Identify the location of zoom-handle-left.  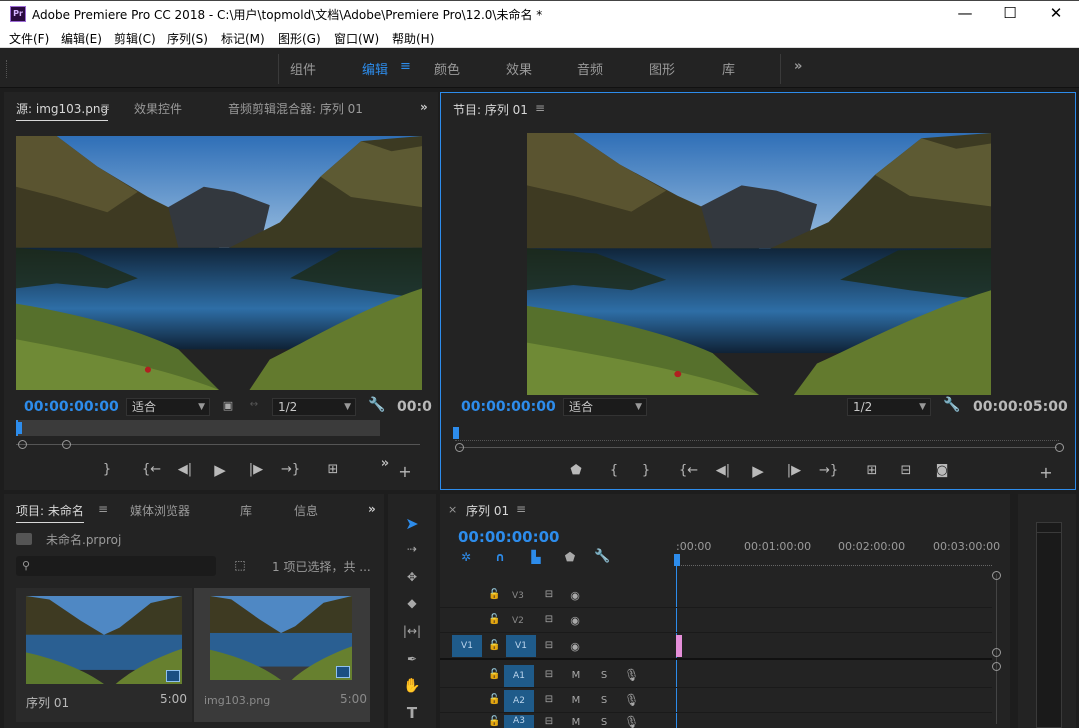
(22, 444).